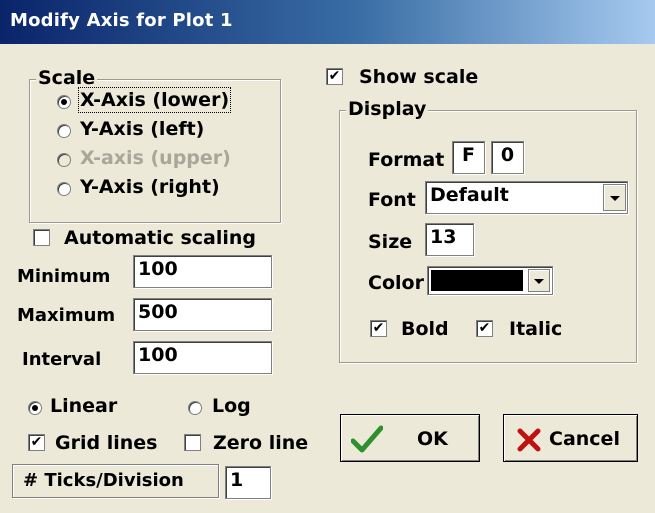 The image size is (655, 513). I want to click on ok-button-label: OK, so click(432, 439).